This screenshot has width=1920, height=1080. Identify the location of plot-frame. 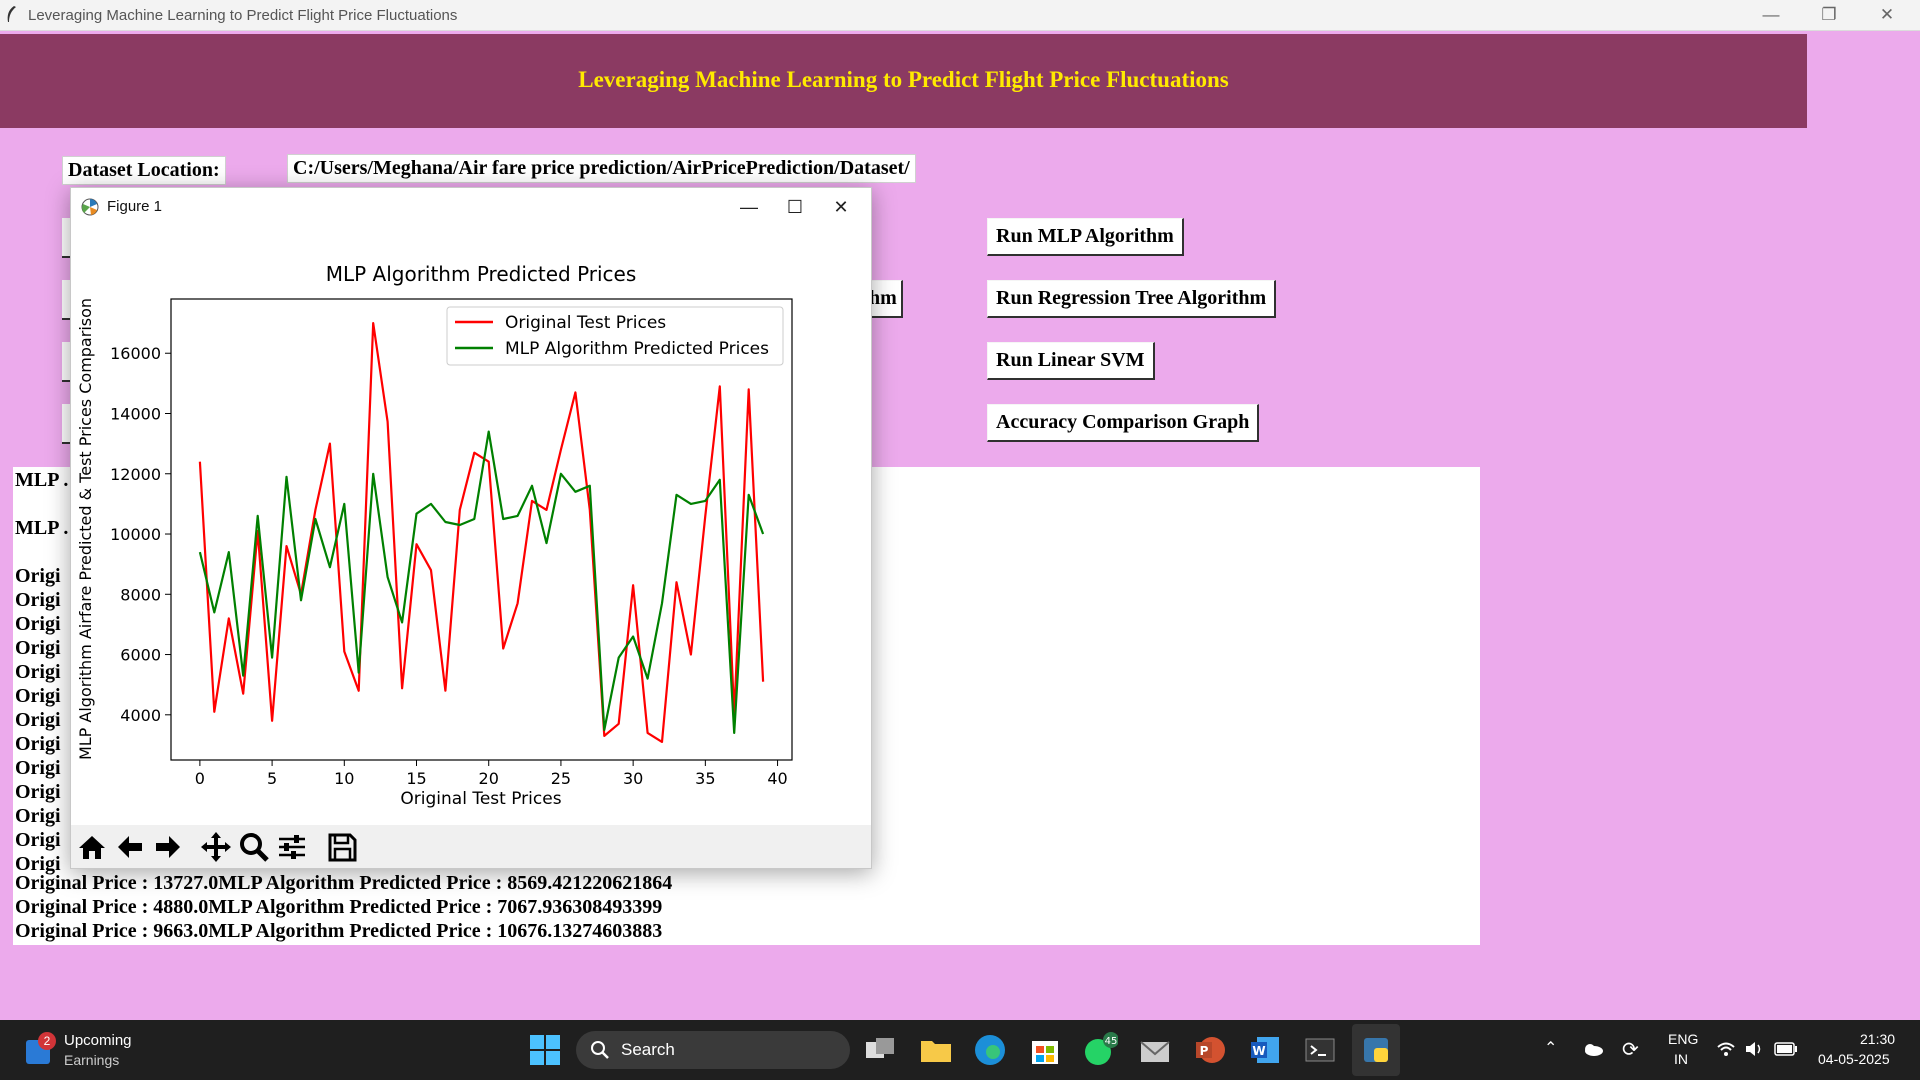
(481, 529).